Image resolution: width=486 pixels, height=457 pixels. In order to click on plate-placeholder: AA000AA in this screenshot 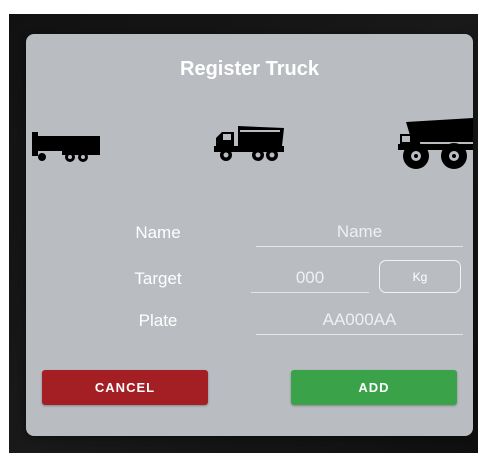, I will do `click(359, 319)`.